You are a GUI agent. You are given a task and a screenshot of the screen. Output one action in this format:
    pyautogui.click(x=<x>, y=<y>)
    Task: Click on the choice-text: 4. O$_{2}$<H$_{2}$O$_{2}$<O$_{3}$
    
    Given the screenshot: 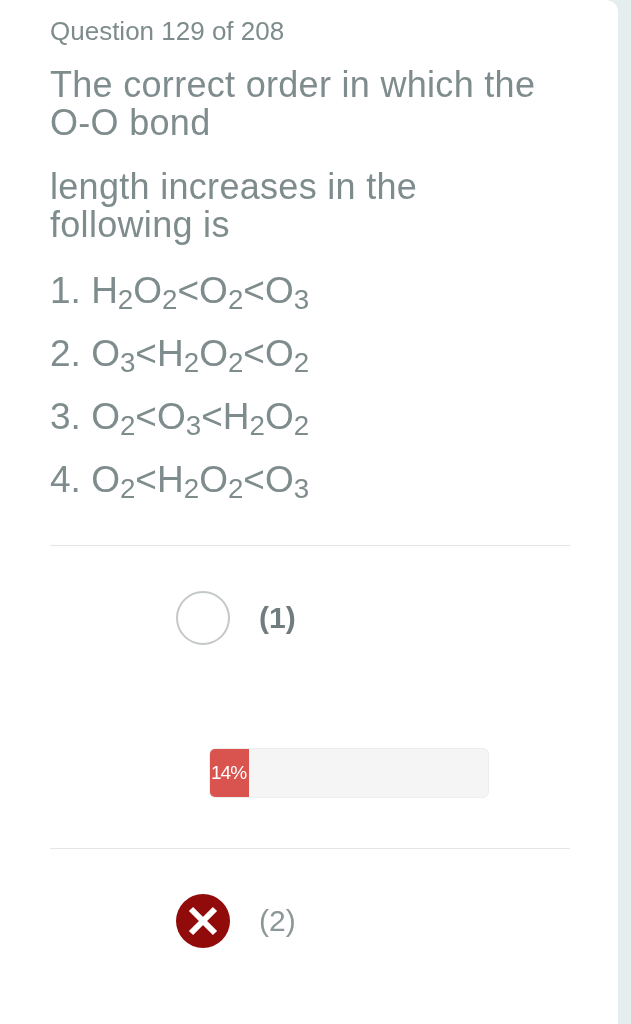 What is the action you would take?
    pyautogui.click(x=180, y=479)
    